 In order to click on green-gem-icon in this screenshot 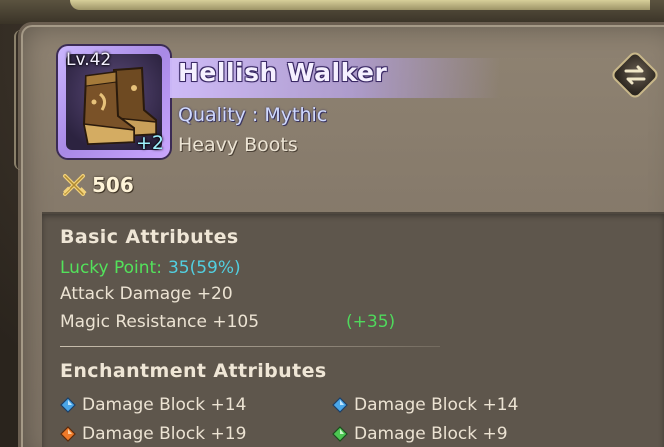, I will do `click(340, 434)`.